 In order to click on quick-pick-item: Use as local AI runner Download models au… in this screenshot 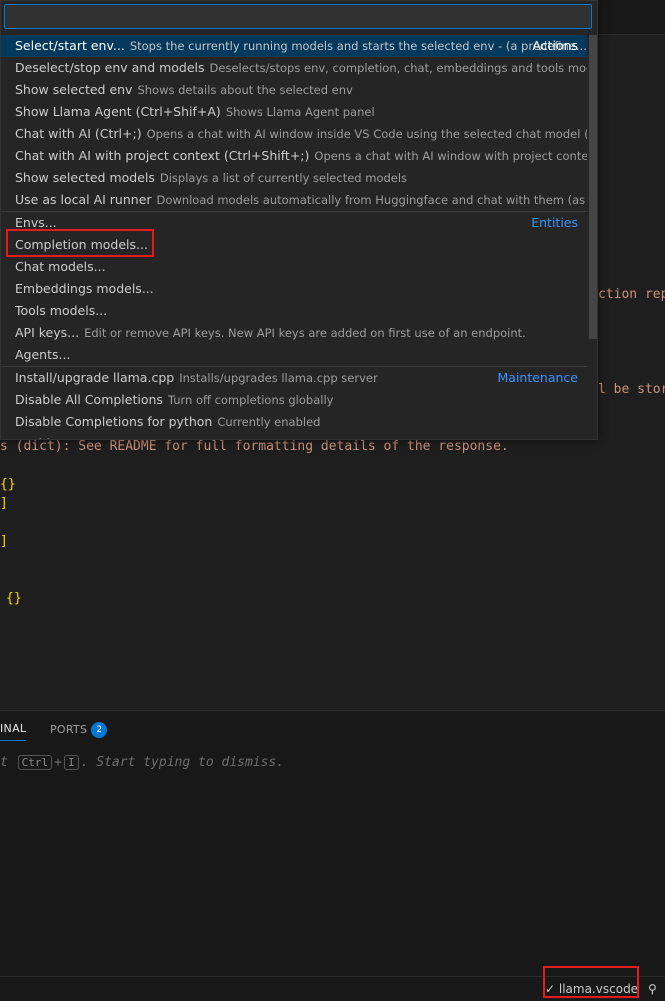, I will do `click(294, 200)`.